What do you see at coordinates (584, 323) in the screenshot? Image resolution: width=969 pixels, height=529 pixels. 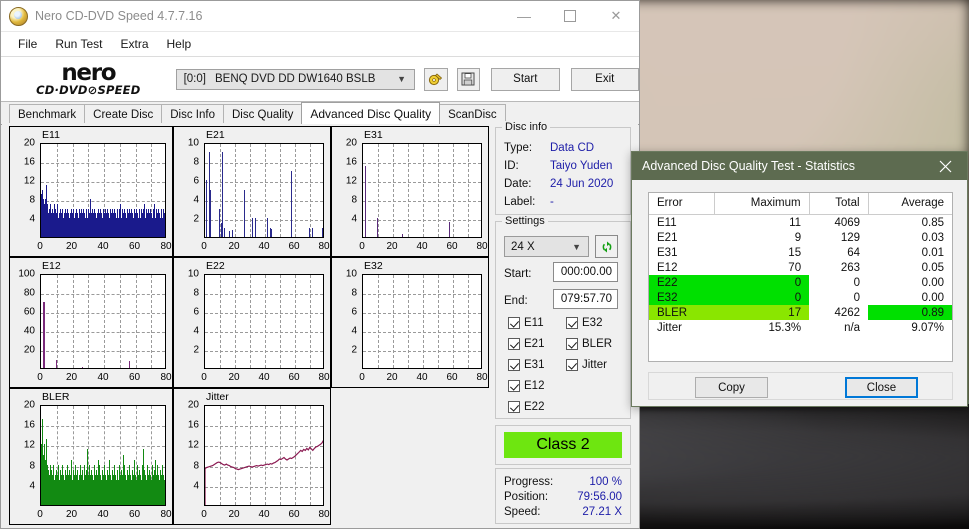 I see `checkbox-e32: E32` at bounding box center [584, 323].